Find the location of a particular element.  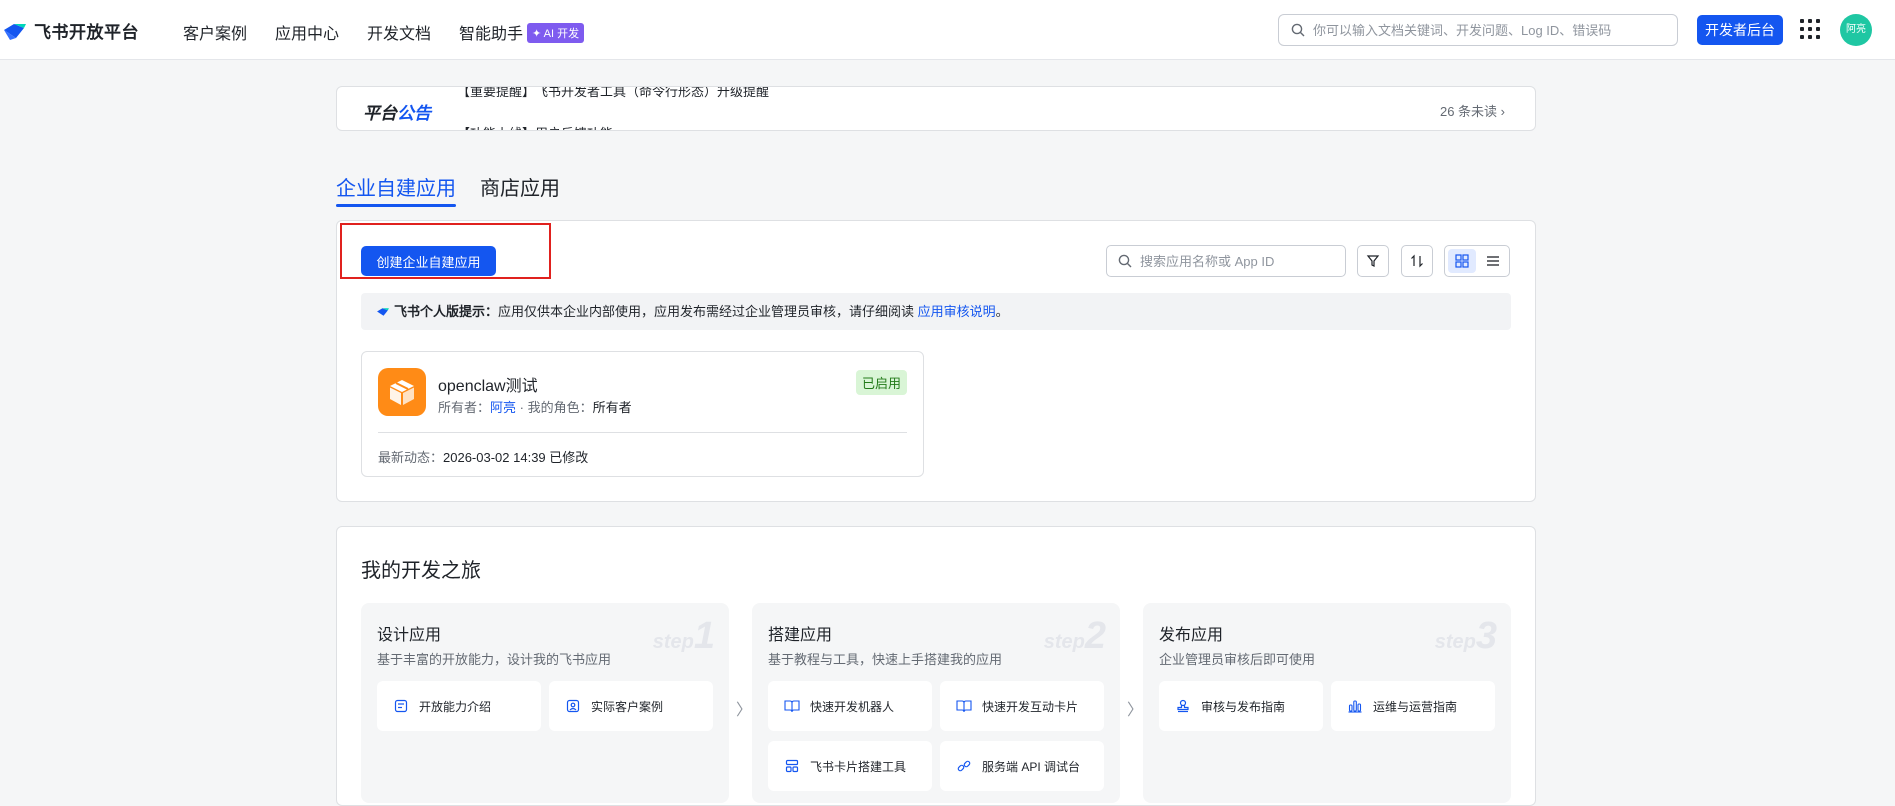

doc-search-input is located at coordinates (1493, 30).